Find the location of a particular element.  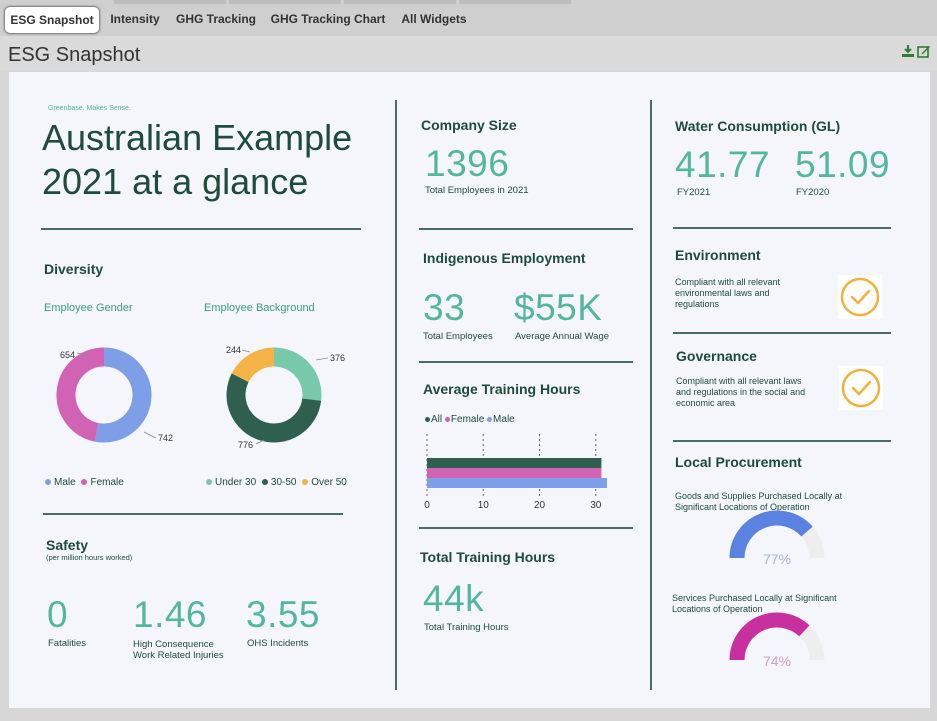

bar-all is located at coordinates (514, 463).